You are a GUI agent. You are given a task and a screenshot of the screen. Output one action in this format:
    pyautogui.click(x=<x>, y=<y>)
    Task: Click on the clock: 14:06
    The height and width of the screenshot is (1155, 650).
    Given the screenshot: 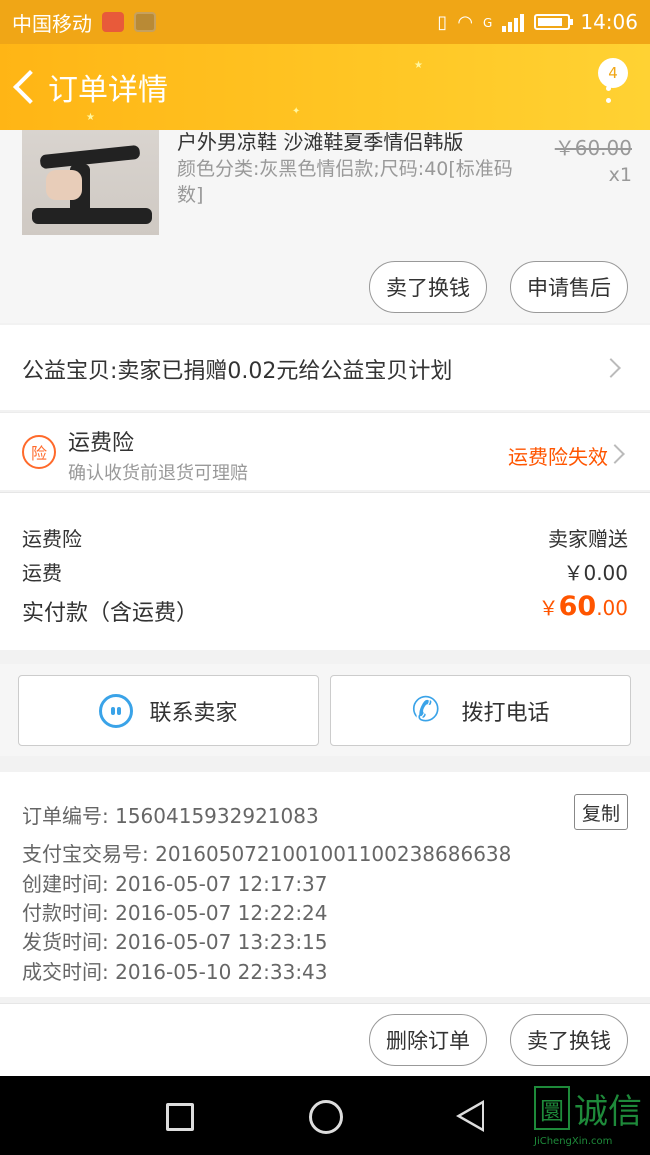 What is the action you would take?
    pyautogui.click(x=609, y=22)
    